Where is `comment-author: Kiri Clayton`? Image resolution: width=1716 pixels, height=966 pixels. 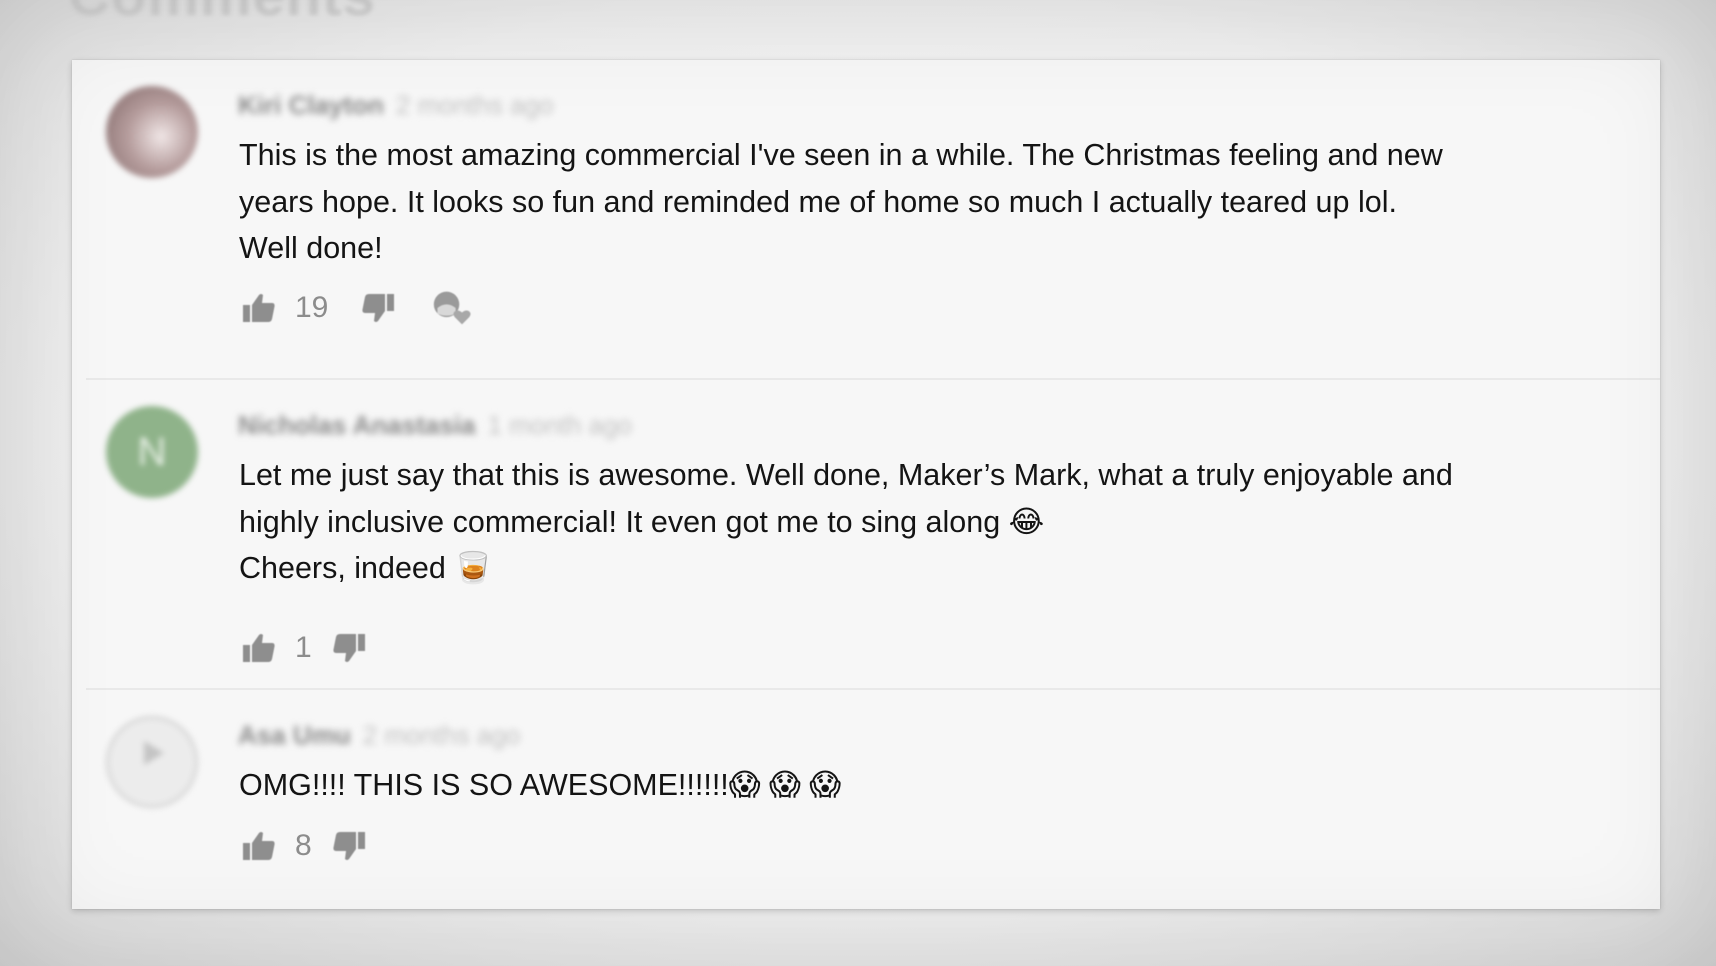
comment-author: Kiri Clayton is located at coordinates (311, 105).